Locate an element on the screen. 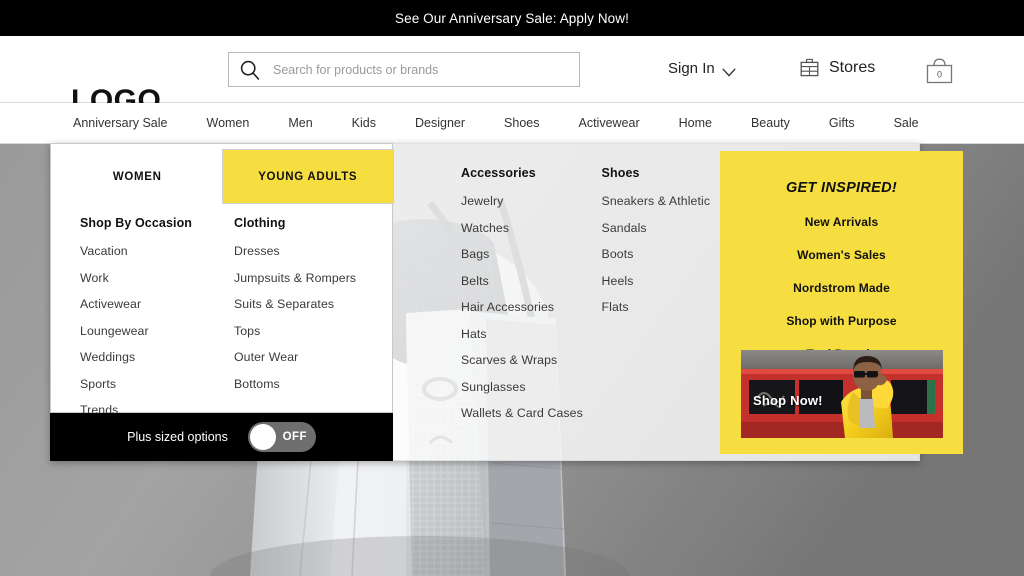 Image resolution: width=1024 pixels, height=576 pixels. nav-item-kids: Kids is located at coordinates (364, 123).